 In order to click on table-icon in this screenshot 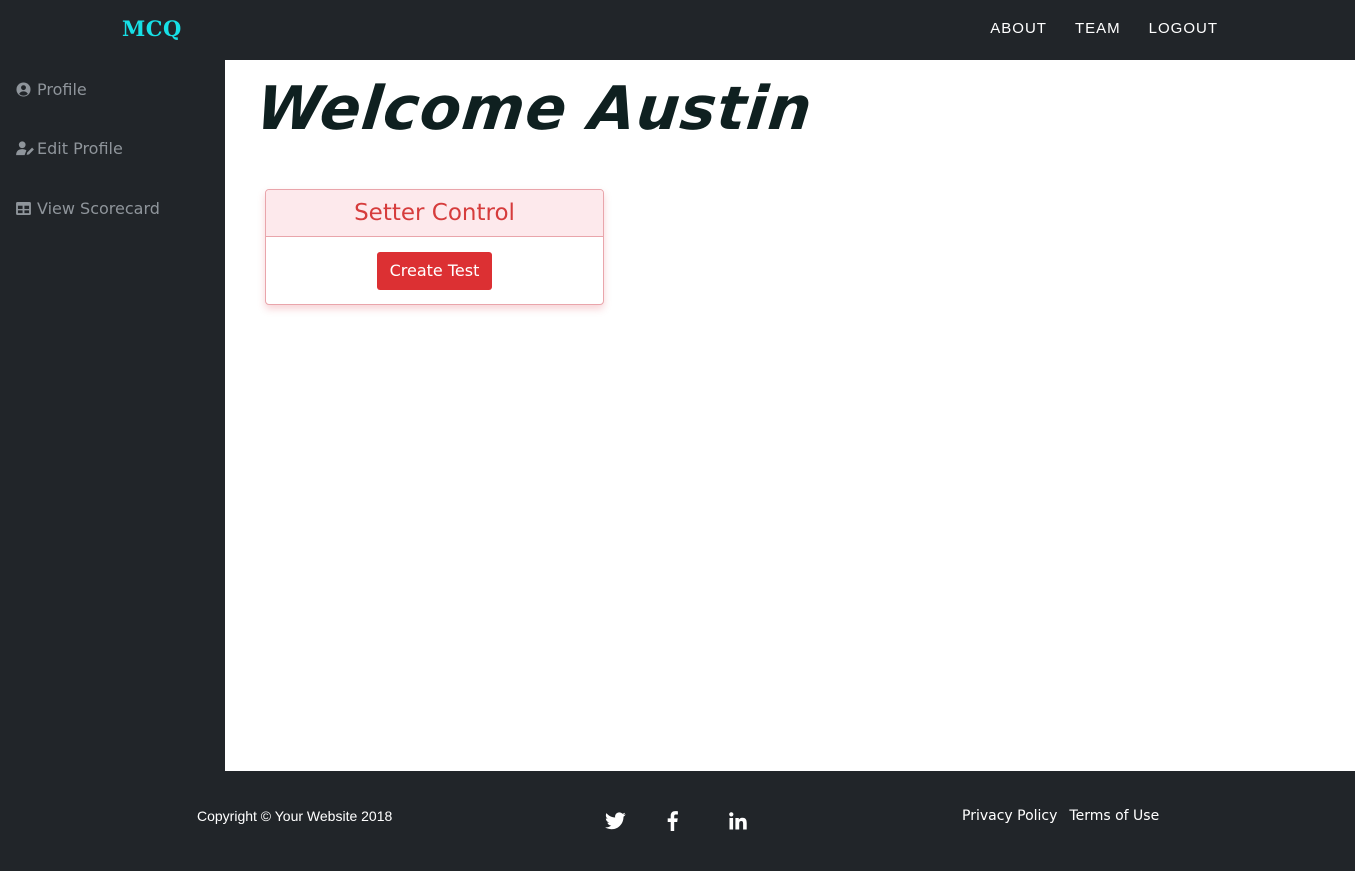, I will do `click(26, 209)`.